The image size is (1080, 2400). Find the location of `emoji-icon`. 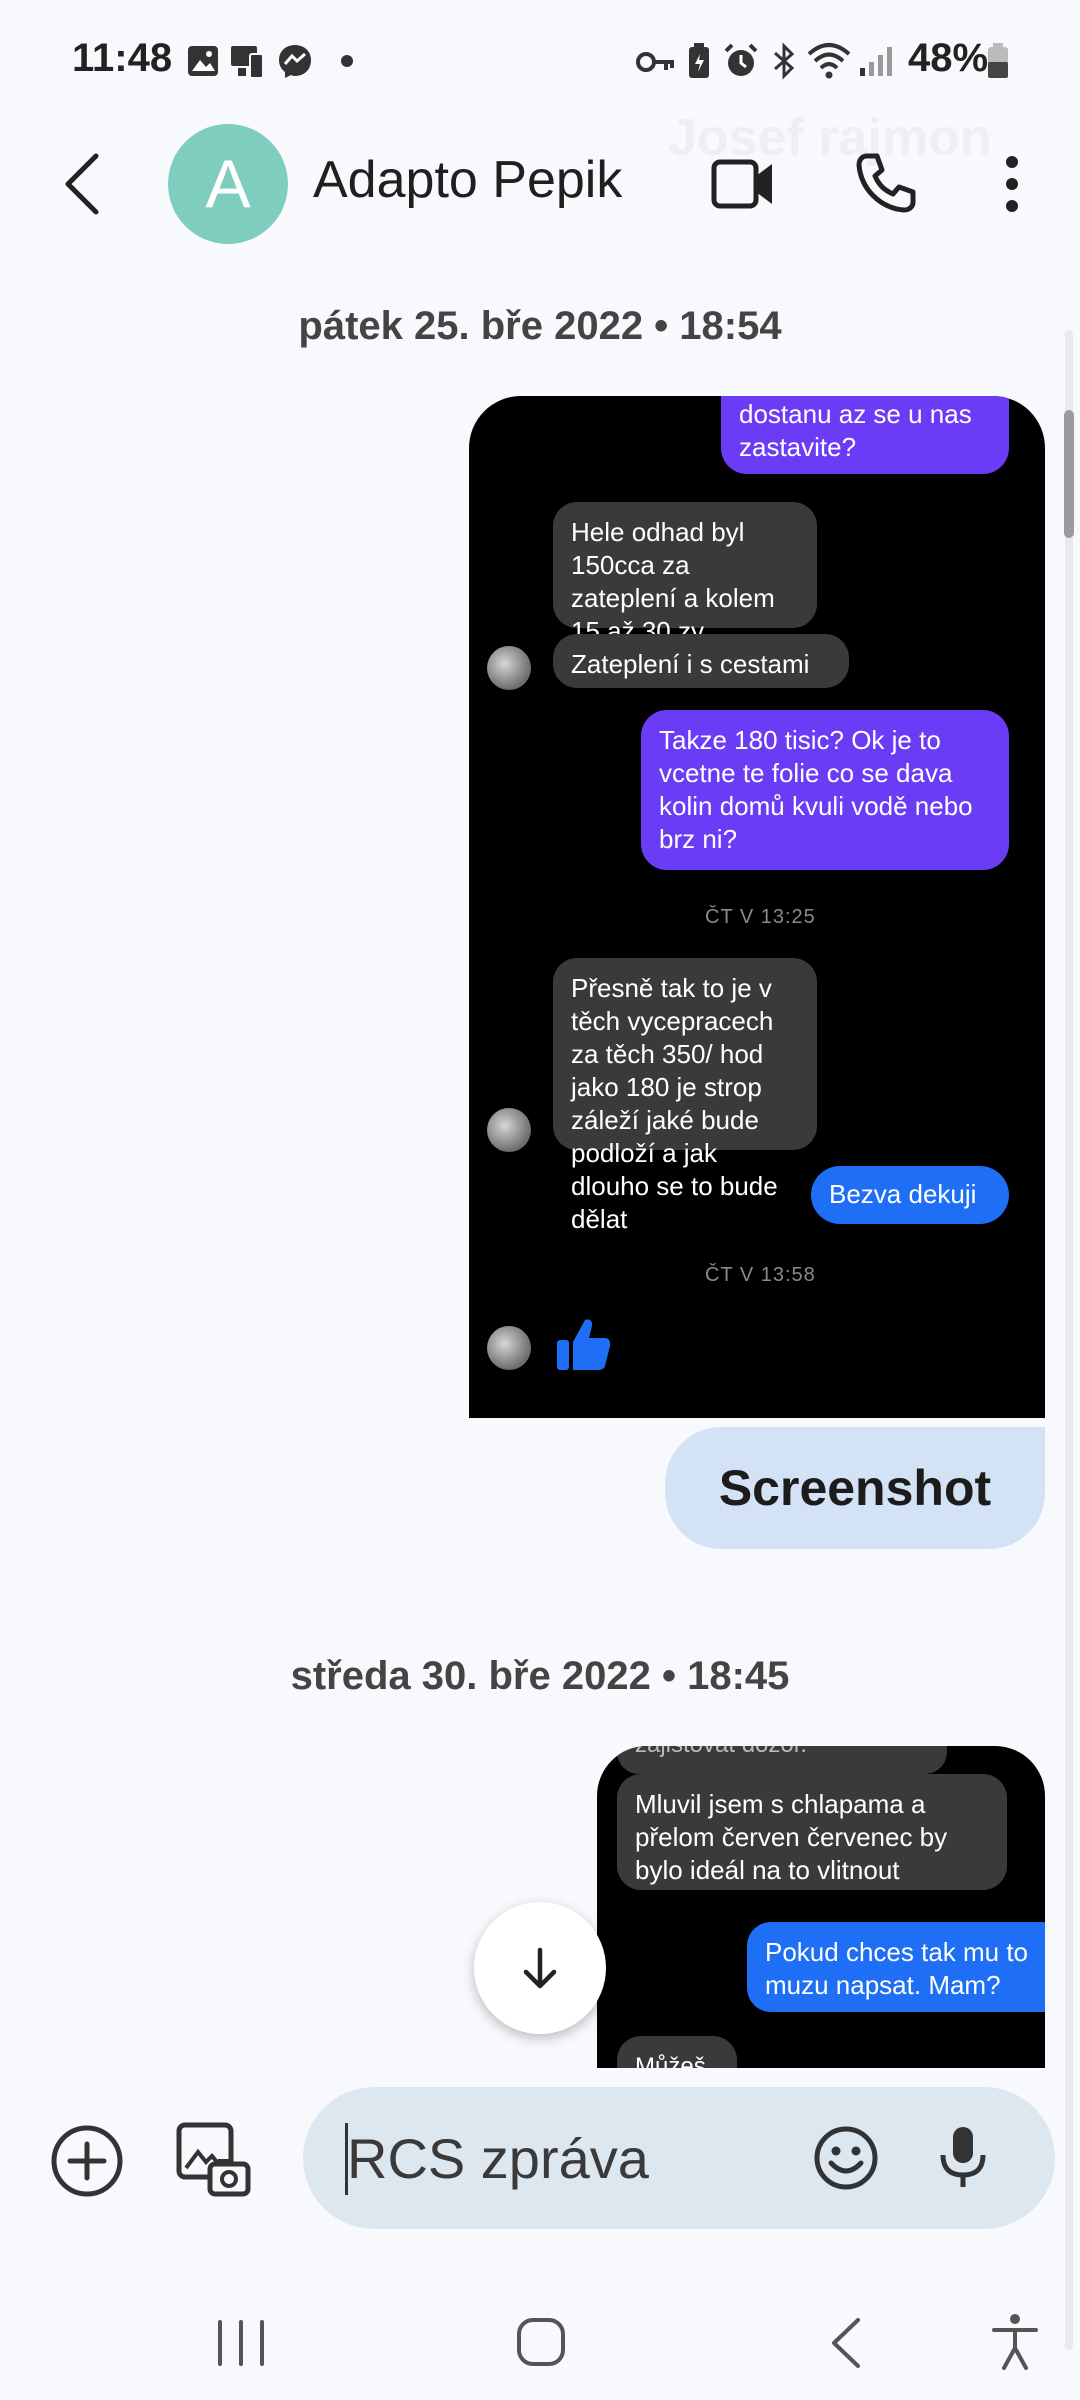

emoji-icon is located at coordinates (846, 2158).